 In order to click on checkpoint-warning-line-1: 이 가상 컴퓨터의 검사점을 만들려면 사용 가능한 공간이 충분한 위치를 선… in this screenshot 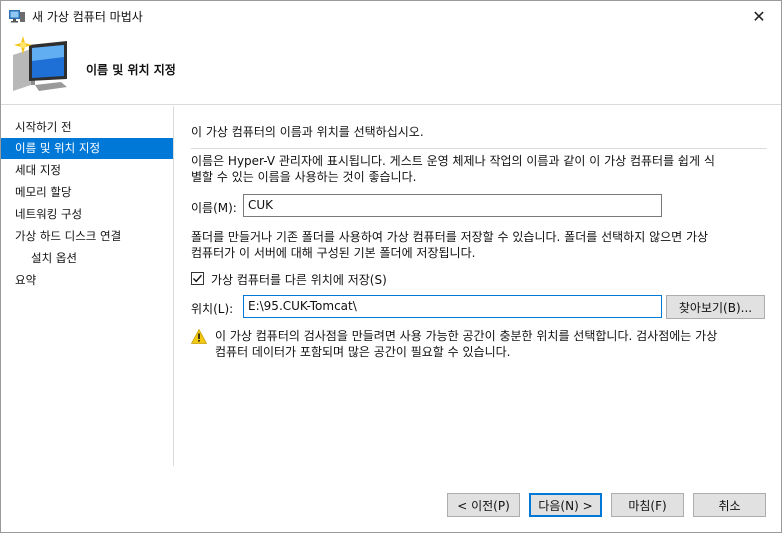, I will do `click(466, 336)`.